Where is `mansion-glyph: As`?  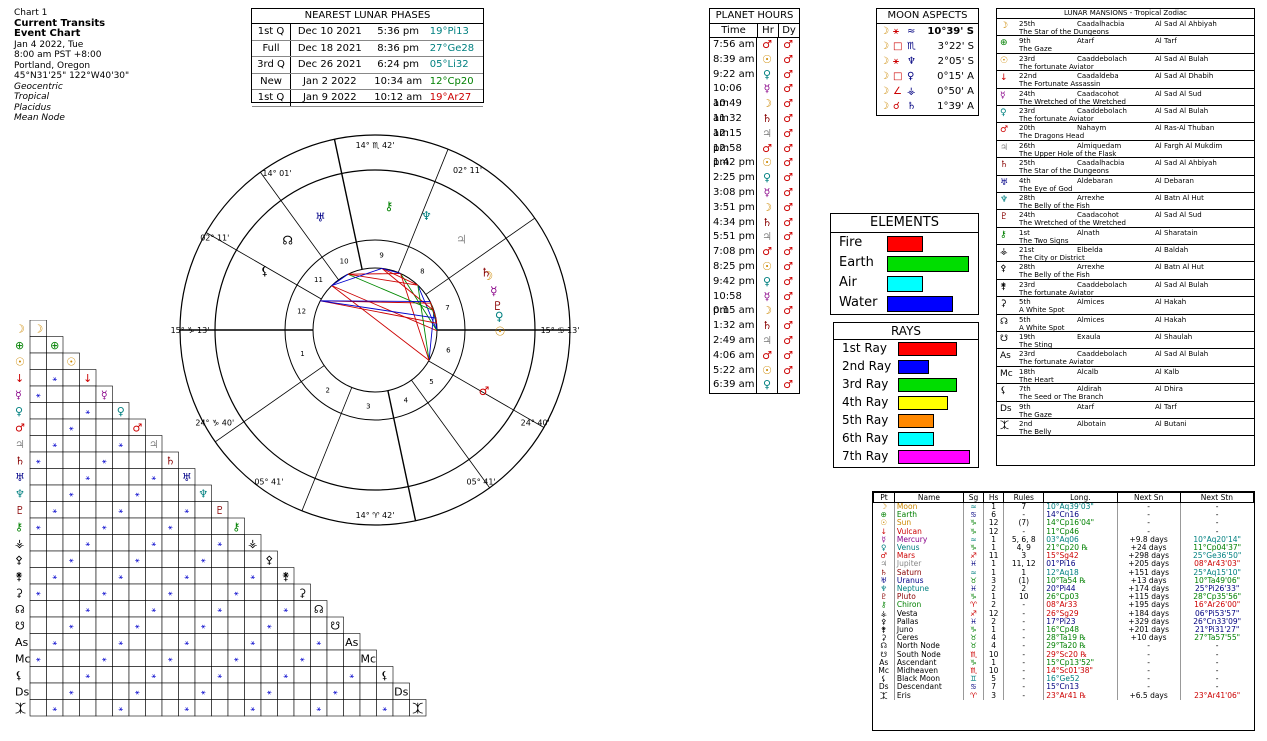
mansion-glyph: As is located at coordinates (1005, 356).